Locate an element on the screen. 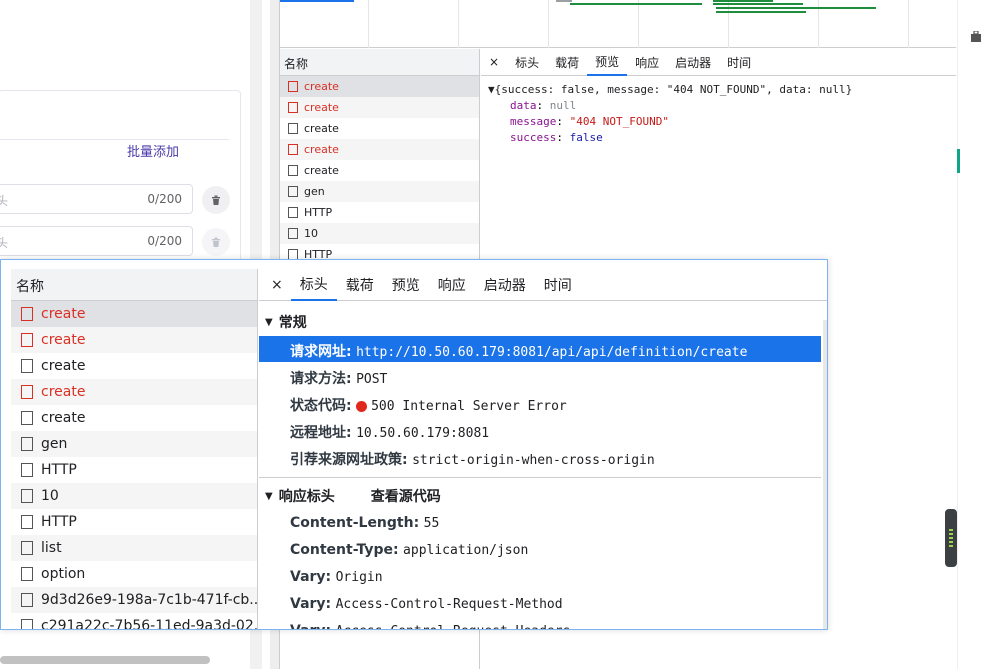 The image size is (981, 669). json-property: success: false is located at coordinates (556, 137).